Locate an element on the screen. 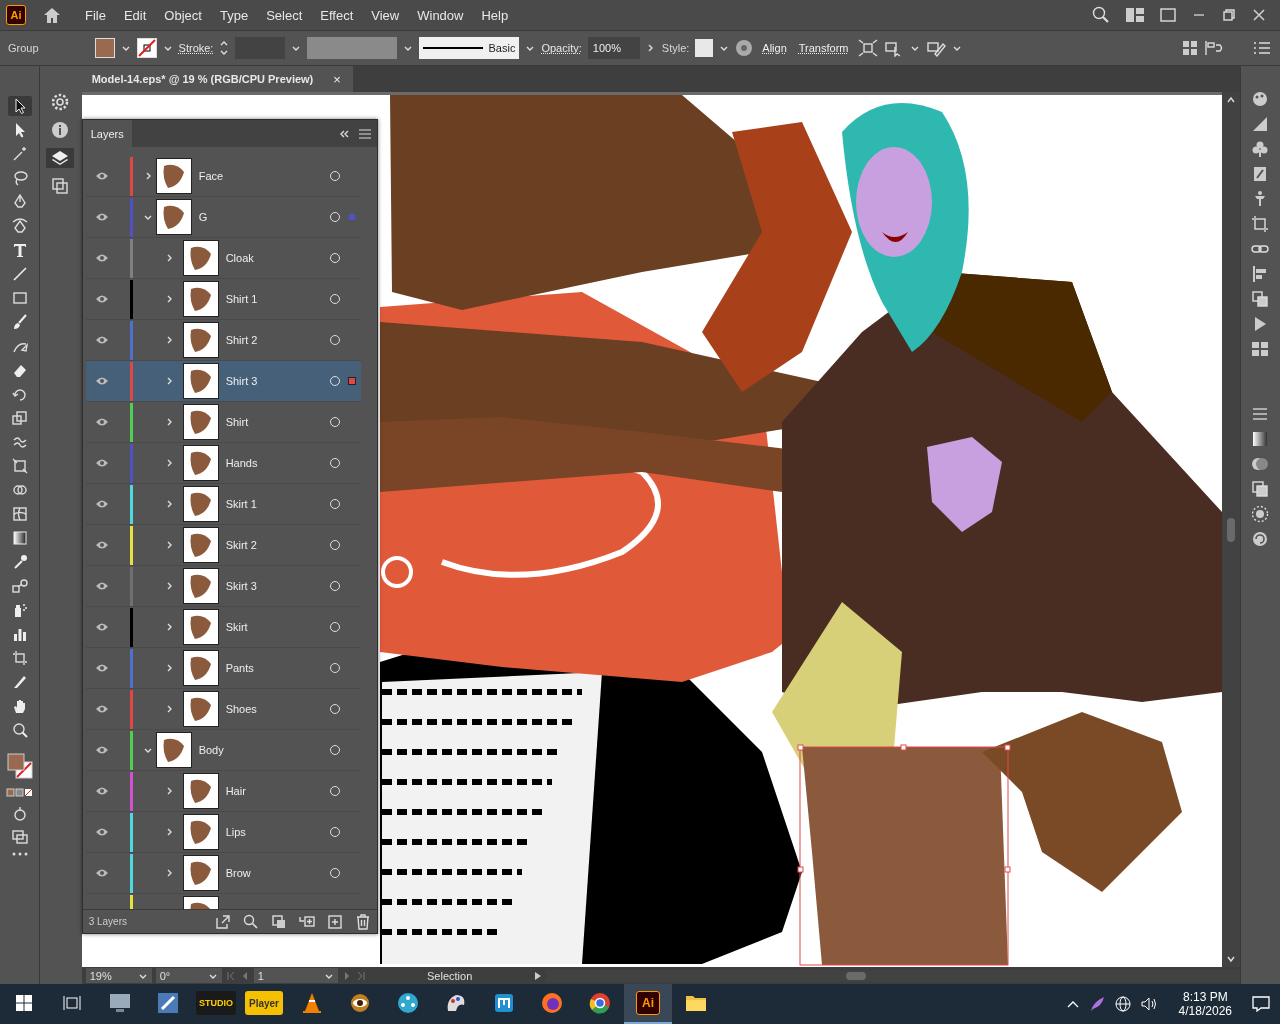 The image size is (1280, 1024). menu-item: Edit is located at coordinates (135, 15).